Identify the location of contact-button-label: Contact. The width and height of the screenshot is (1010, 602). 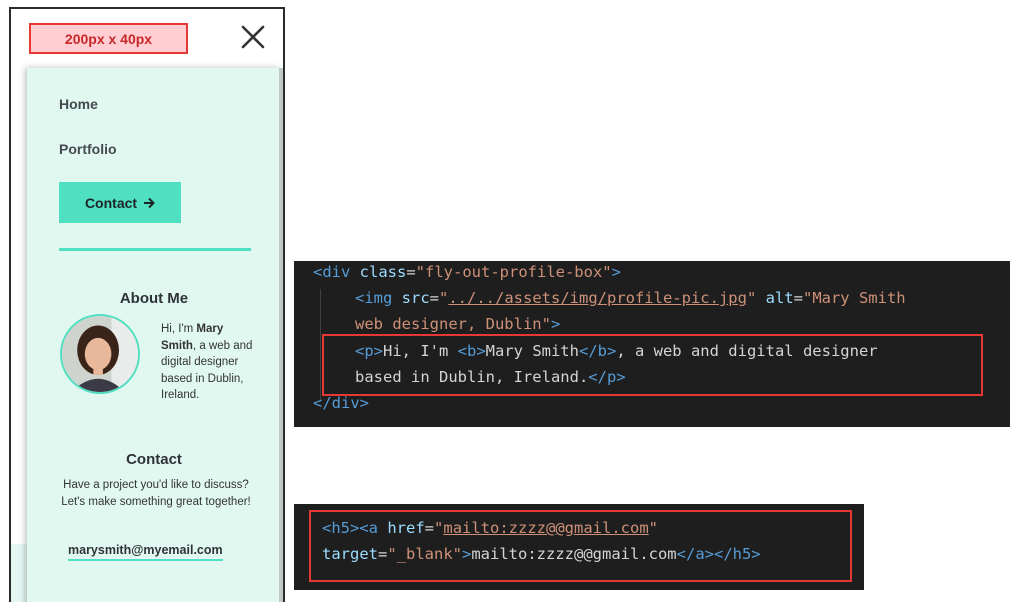
(111, 202).